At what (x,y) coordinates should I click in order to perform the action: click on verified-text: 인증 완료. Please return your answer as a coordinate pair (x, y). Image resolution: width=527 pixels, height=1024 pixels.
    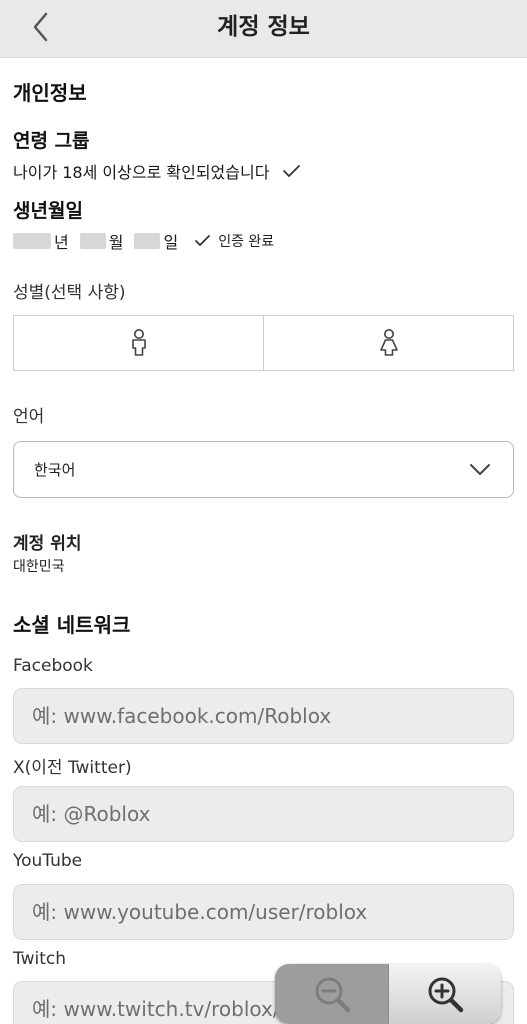
    Looking at the image, I should click on (246, 242).